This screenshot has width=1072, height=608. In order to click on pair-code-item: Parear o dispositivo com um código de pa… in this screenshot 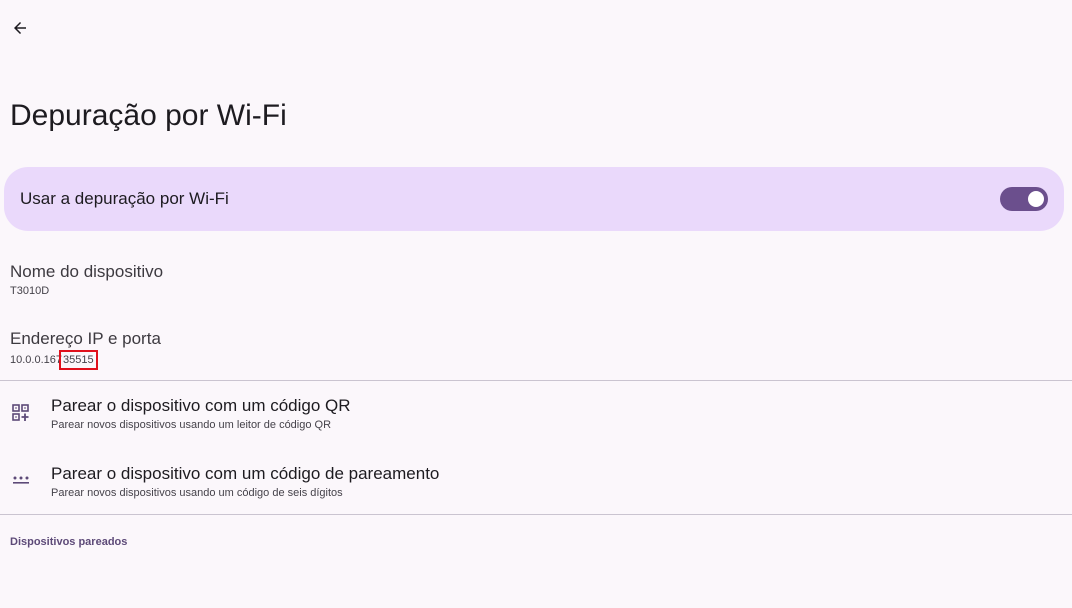, I will do `click(536, 482)`.